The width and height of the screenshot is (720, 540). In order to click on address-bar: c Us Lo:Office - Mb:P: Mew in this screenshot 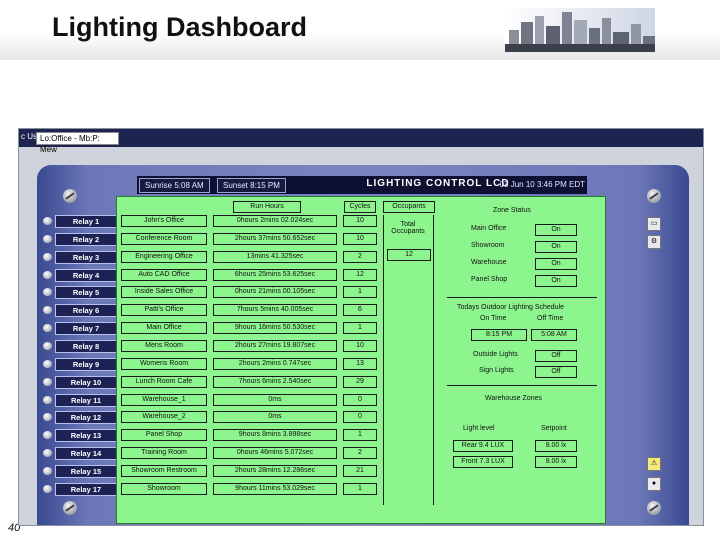, I will do `click(361, 141)`.